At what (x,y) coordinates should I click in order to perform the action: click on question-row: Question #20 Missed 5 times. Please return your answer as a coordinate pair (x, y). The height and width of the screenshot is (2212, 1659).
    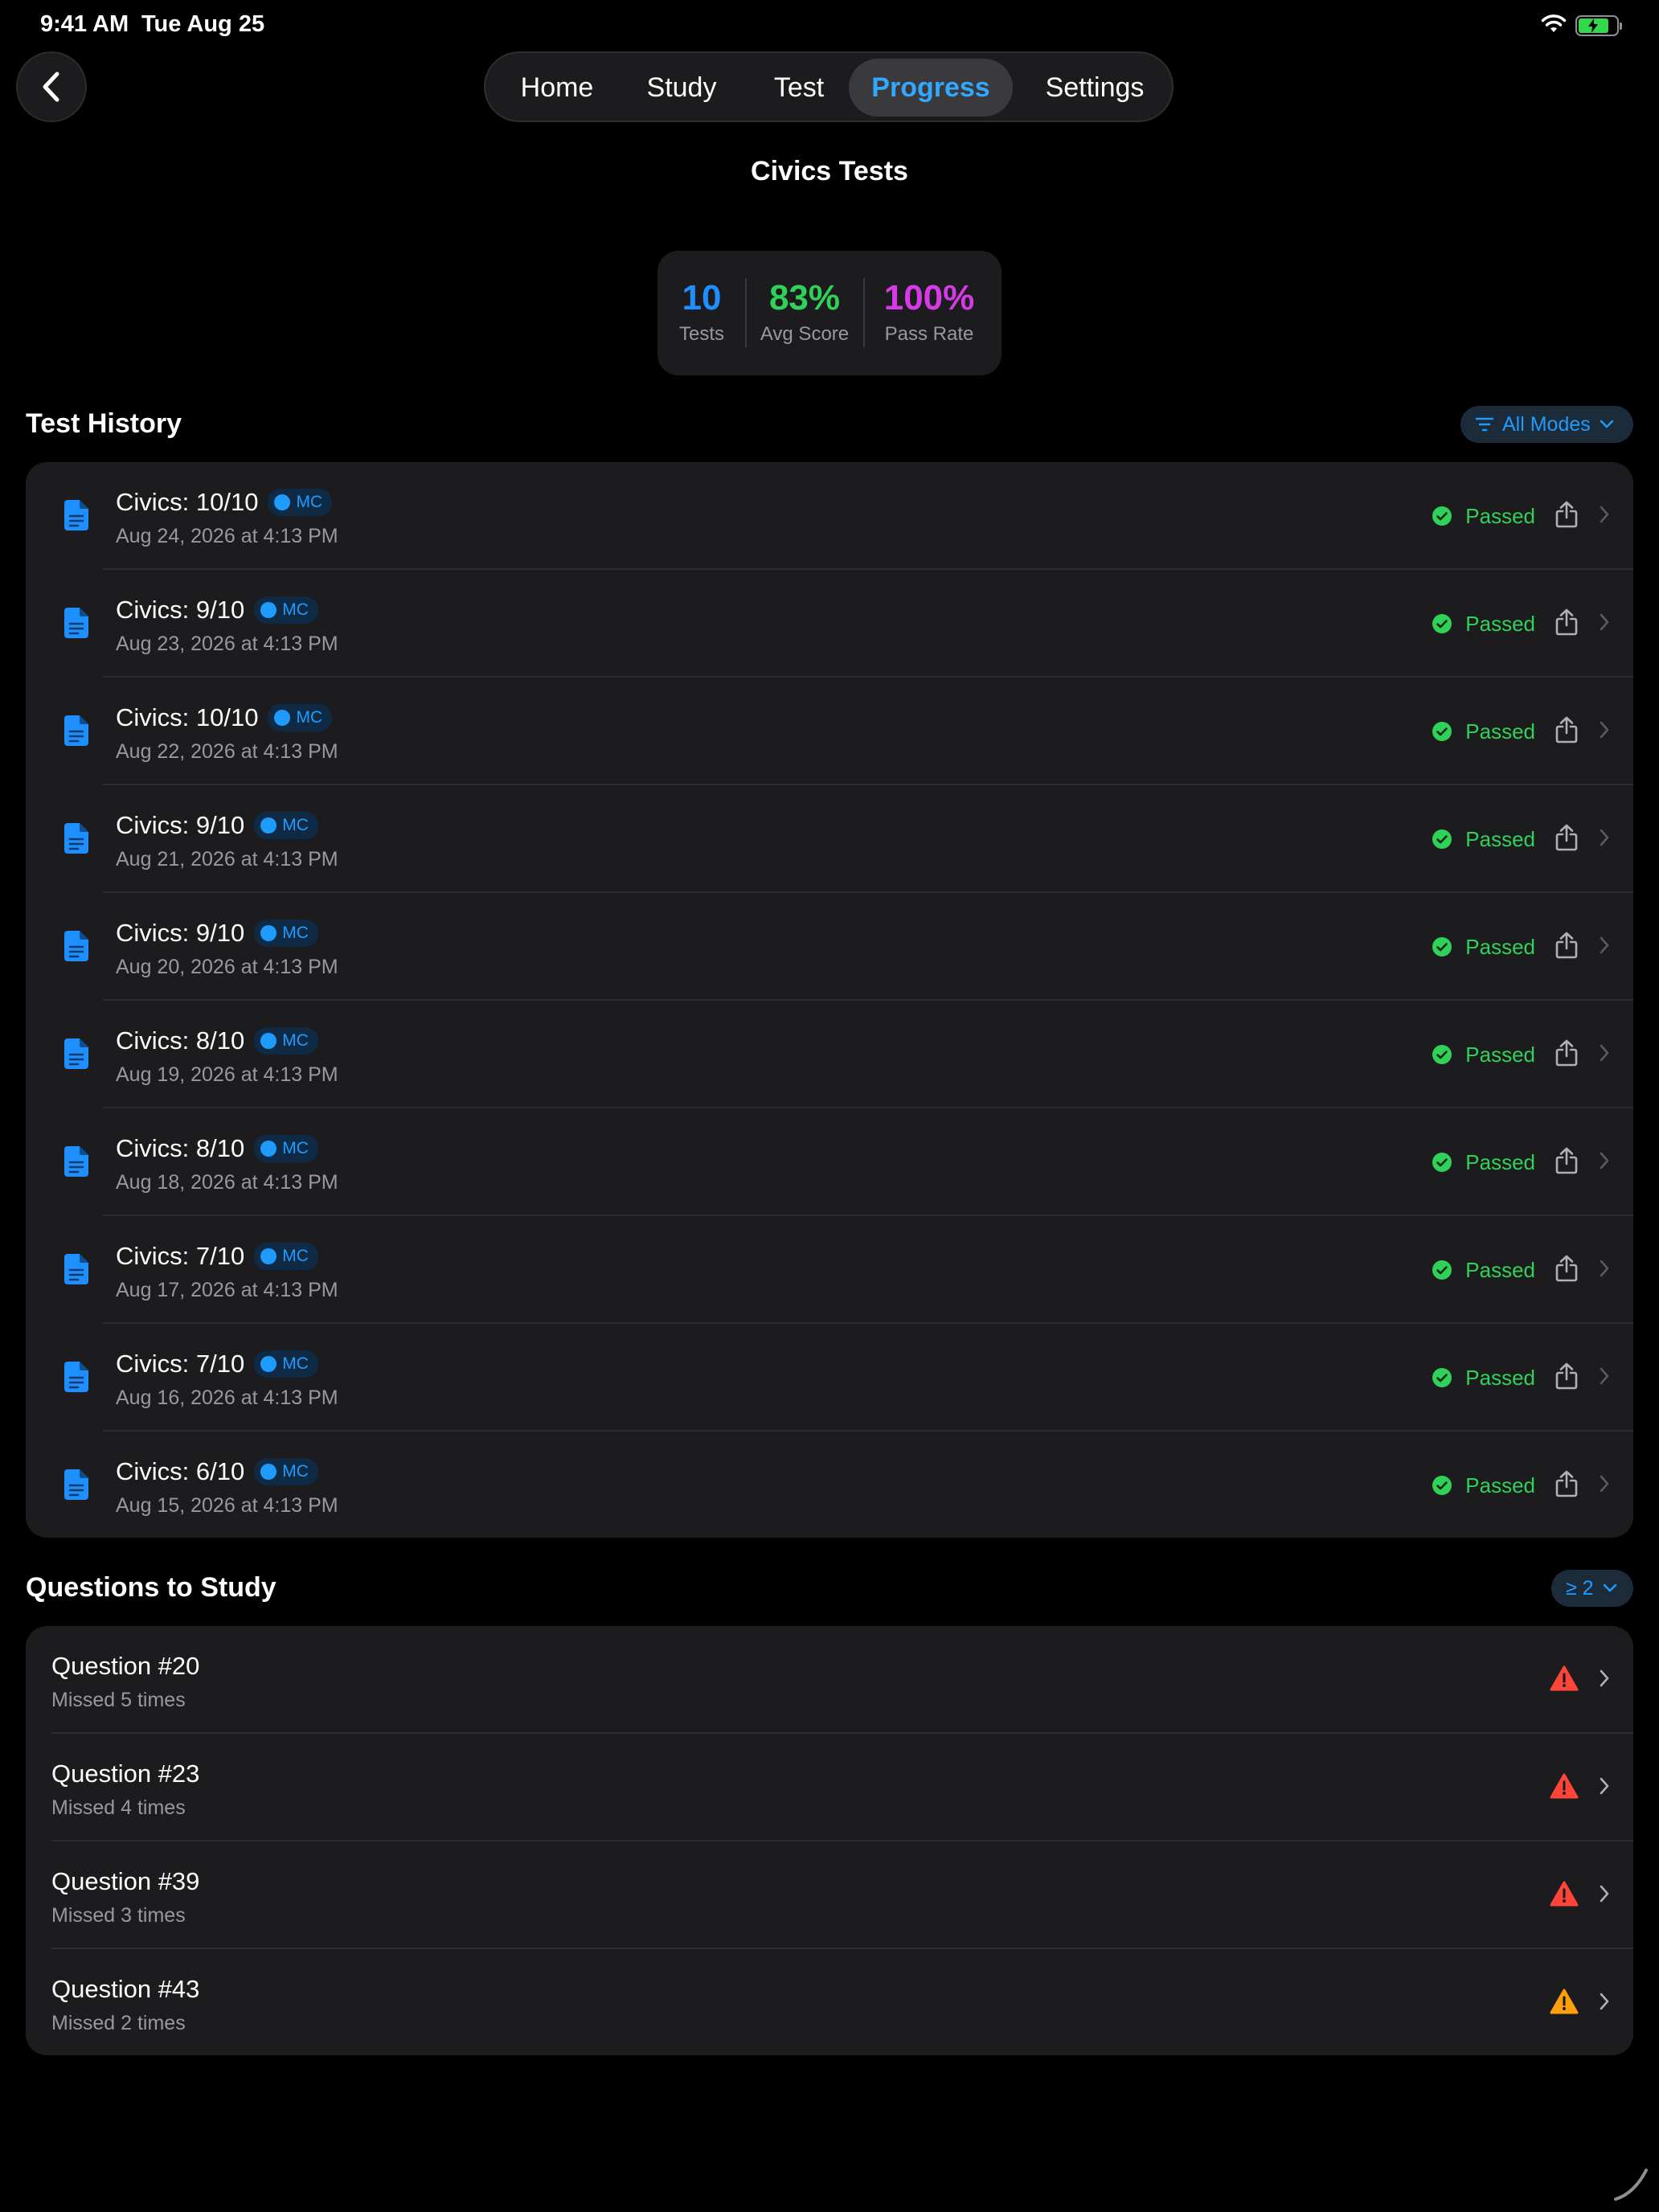
    Looking at the image, I should click on (829, 1680).